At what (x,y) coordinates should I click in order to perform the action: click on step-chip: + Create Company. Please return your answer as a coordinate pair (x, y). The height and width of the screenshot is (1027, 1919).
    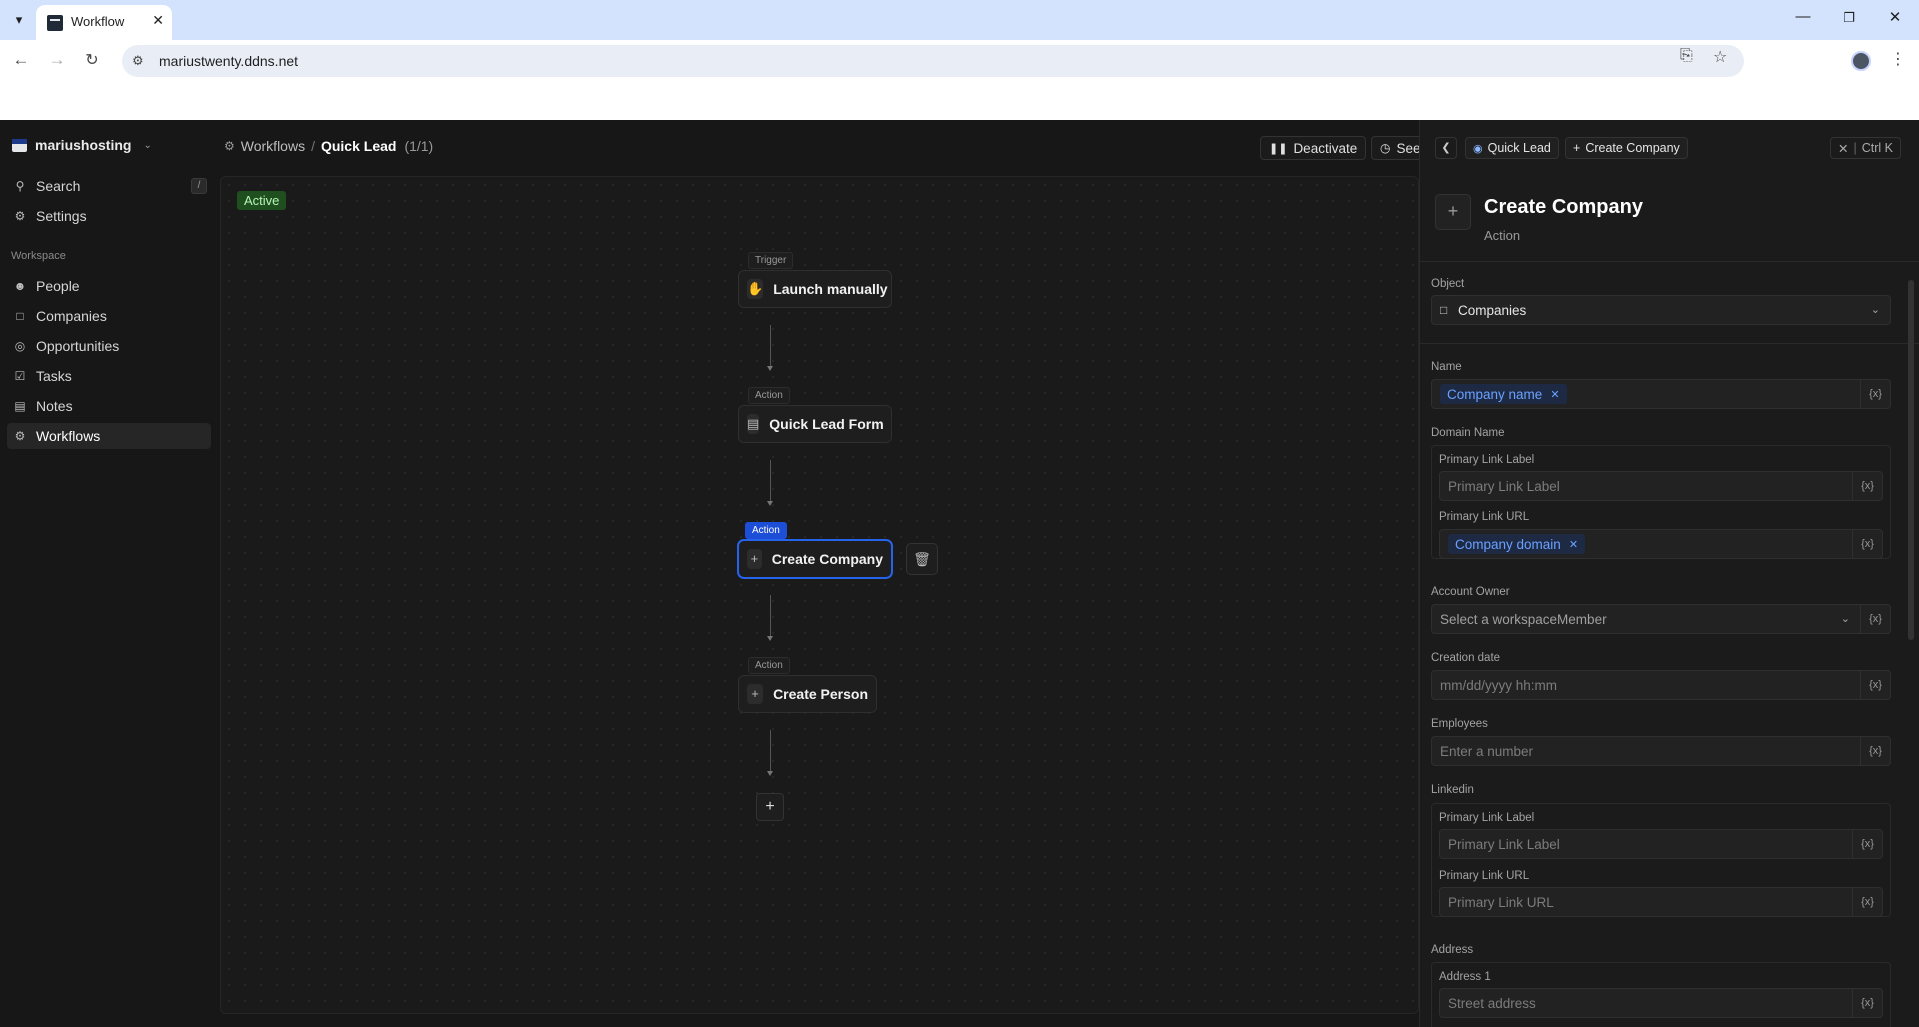
    Looking at the image, I should click on (1626, 148).